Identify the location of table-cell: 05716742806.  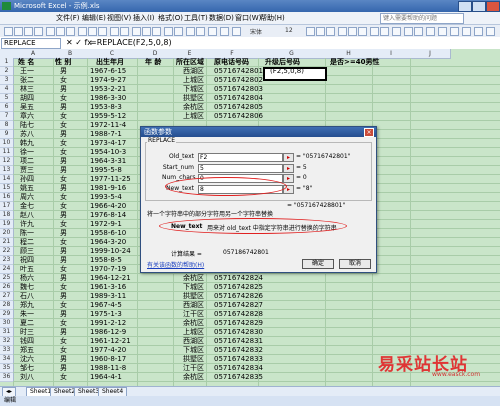
(238, 116).